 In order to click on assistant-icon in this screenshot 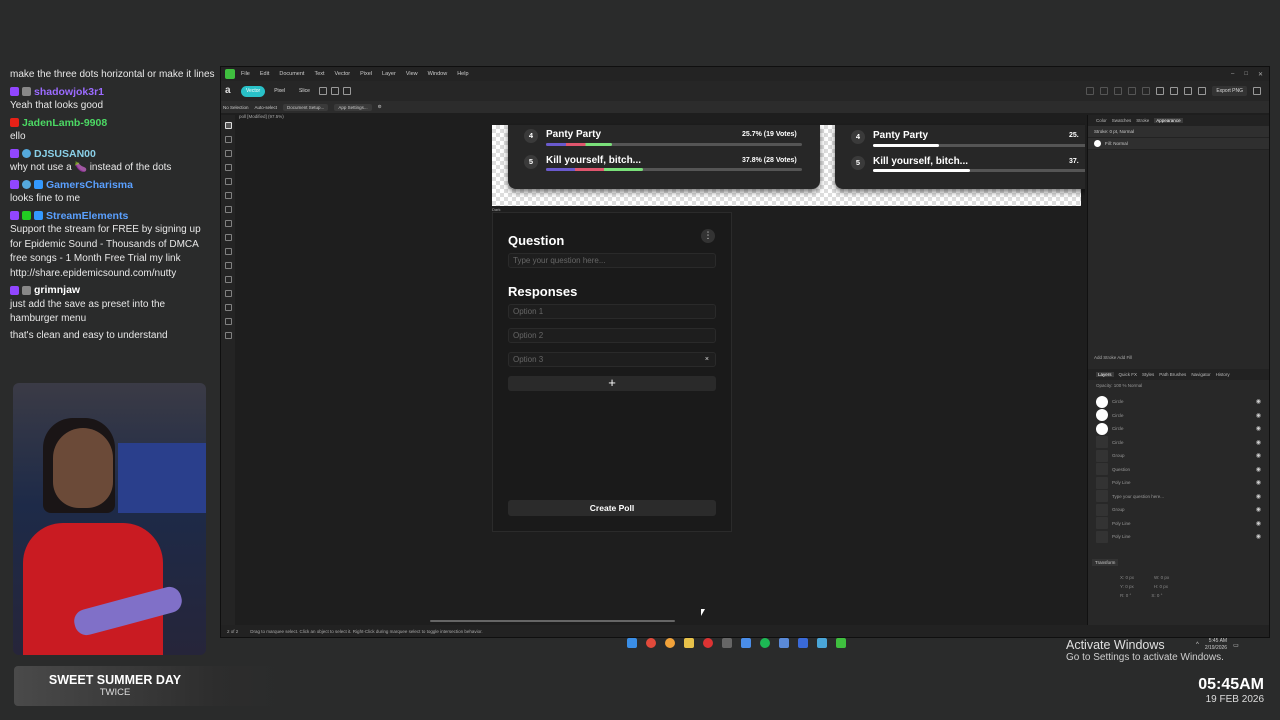, I will do `click(1202, 91)`.